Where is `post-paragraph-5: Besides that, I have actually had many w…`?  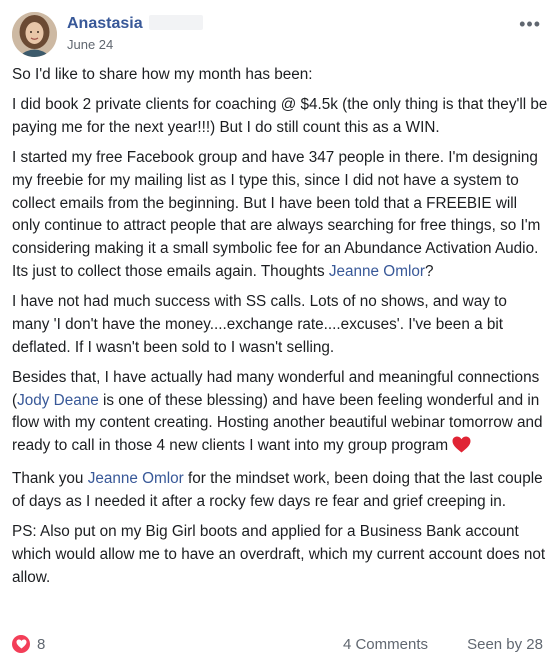
post-paragraph-5: Besides that, I have actually had many w… is located at coordinates (280, 414).